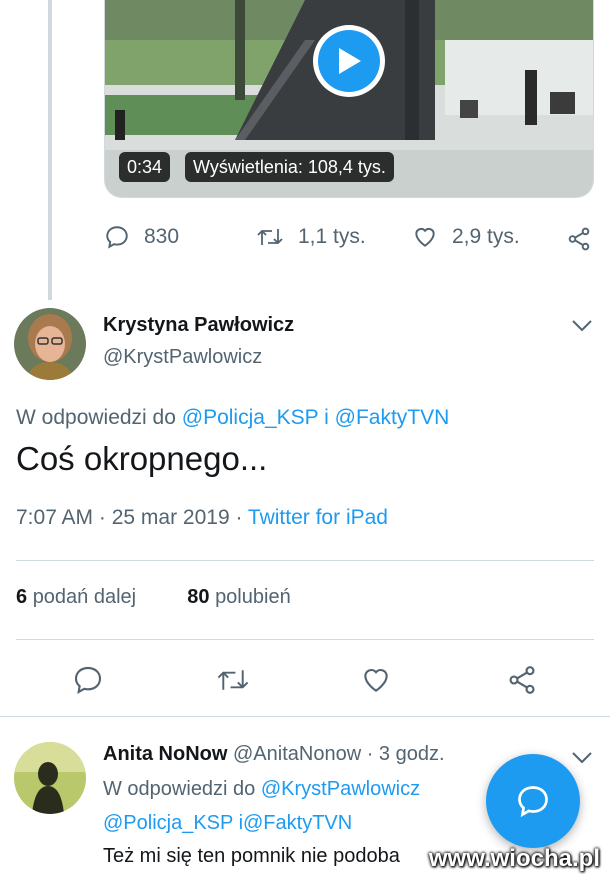 This screenshot has width=610, height=883. I want to click on reply-count: 830, so click(162, 236).